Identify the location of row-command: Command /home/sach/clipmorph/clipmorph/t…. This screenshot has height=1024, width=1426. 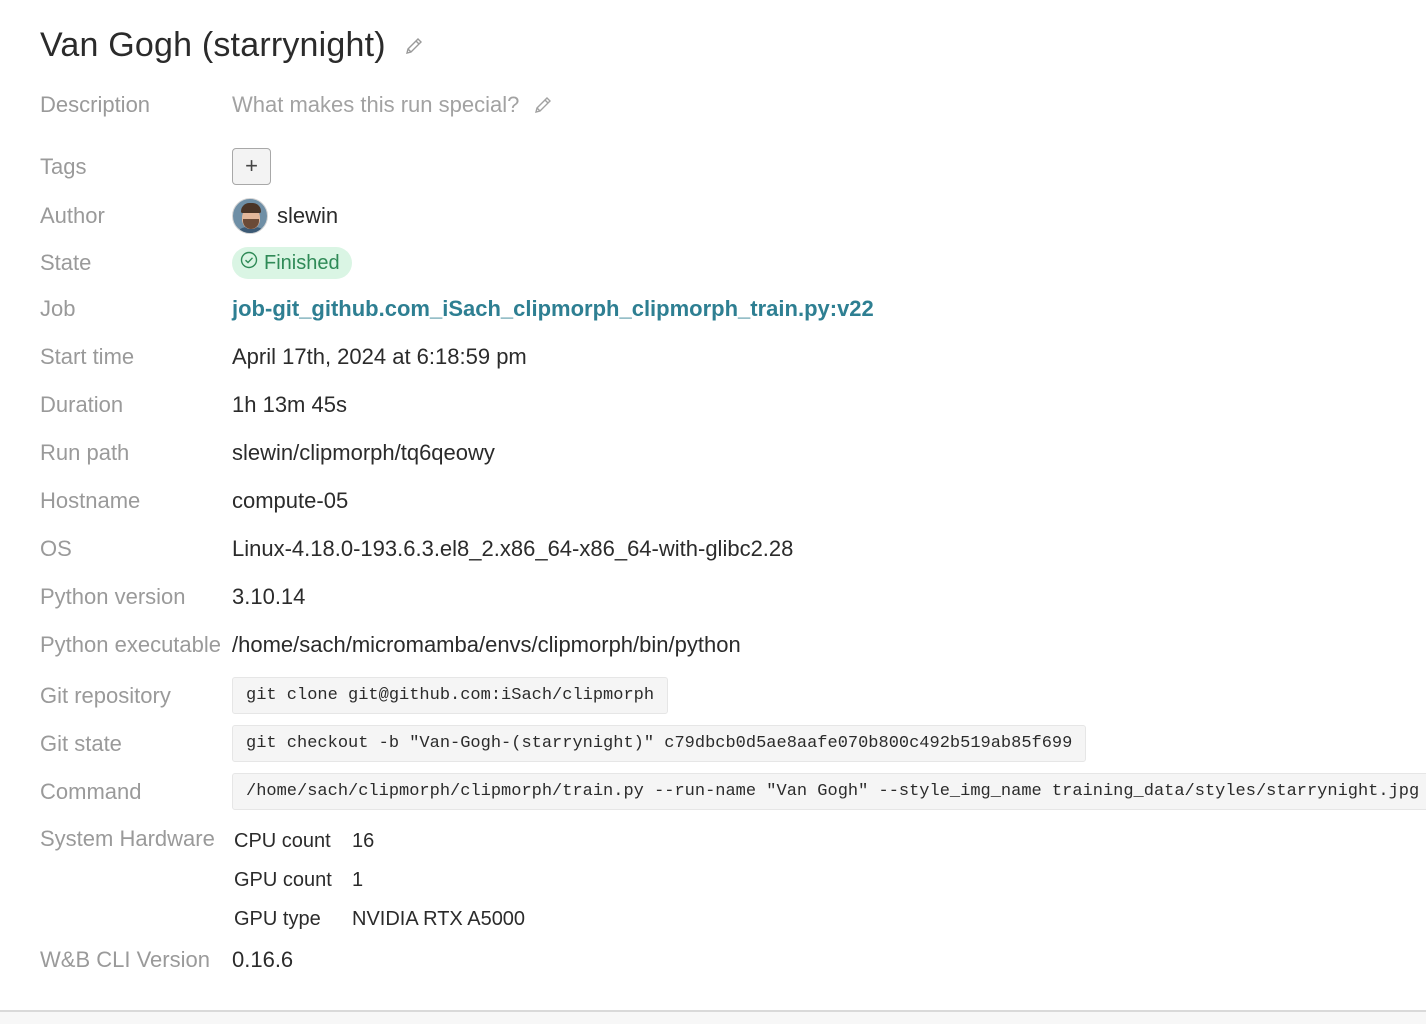
(733, 791).